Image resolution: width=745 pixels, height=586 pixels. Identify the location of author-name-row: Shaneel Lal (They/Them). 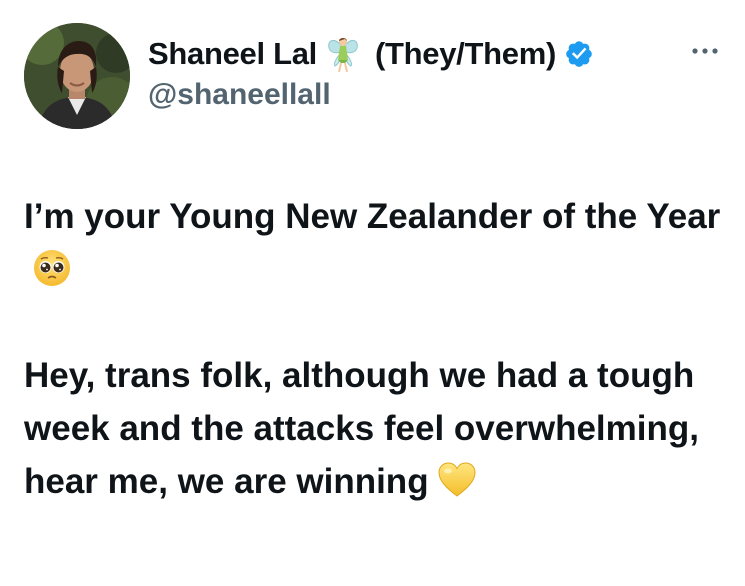
(371, 54).